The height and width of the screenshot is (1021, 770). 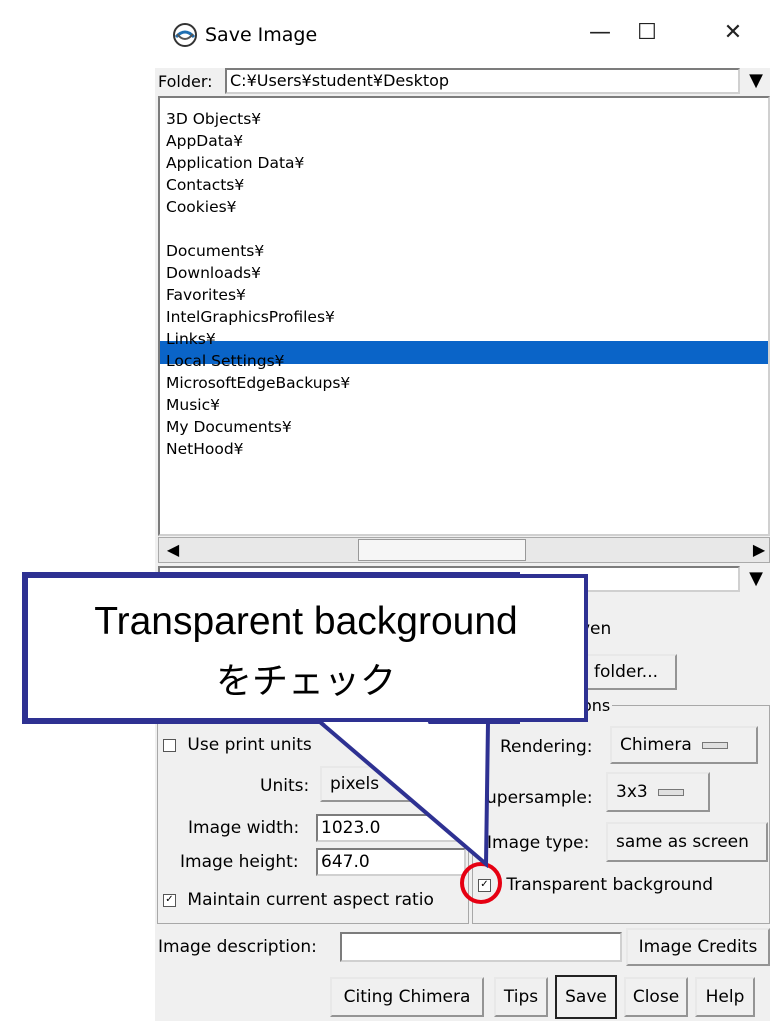 I want to click on file-list-item: My Documents¥, so click(x=229, y=427).